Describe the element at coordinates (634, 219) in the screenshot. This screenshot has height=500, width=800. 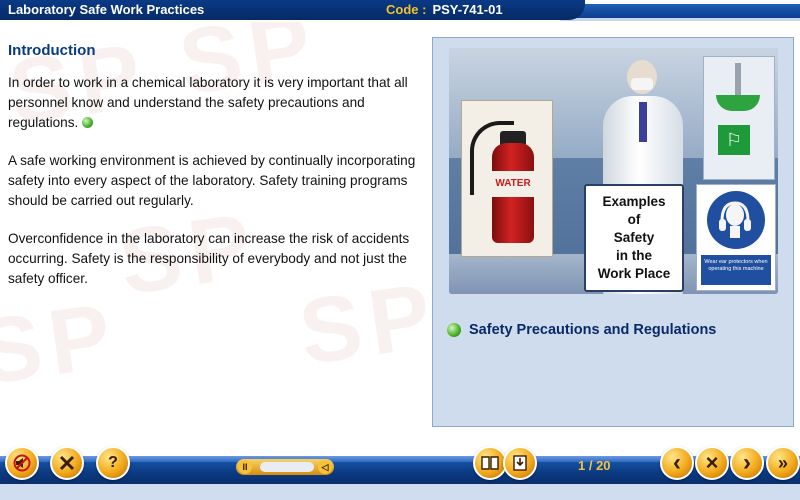
I see `caption-line: of` at that location.